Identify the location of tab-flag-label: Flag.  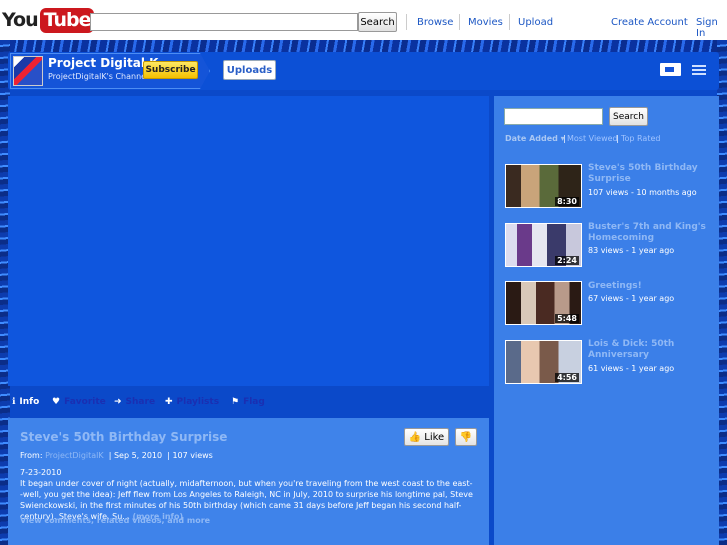
(254, 402).